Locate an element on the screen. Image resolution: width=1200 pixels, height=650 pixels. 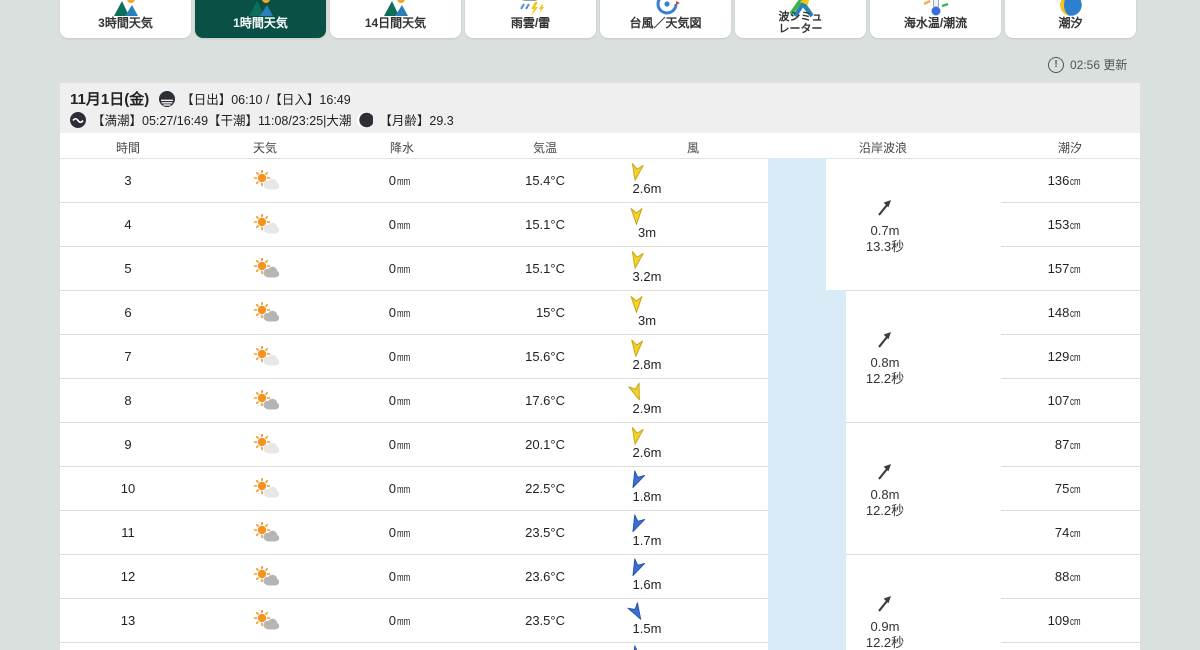
wave-height: 0.8m is located at coordinates (885, 362).